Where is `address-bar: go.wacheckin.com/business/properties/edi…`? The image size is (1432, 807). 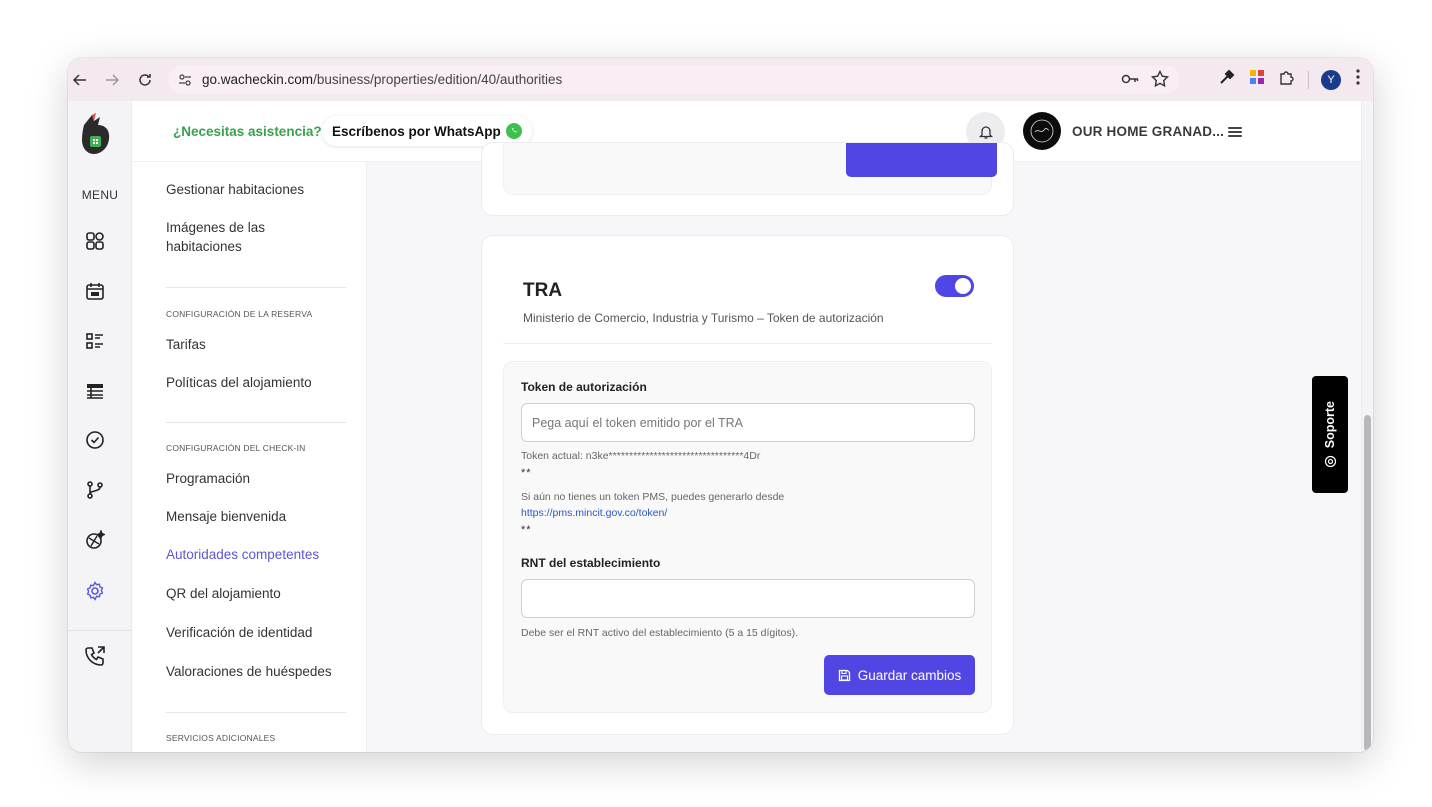
address-bar: go.wacheckin.com/business/properties/edi… is located at coordinates (674, 79).